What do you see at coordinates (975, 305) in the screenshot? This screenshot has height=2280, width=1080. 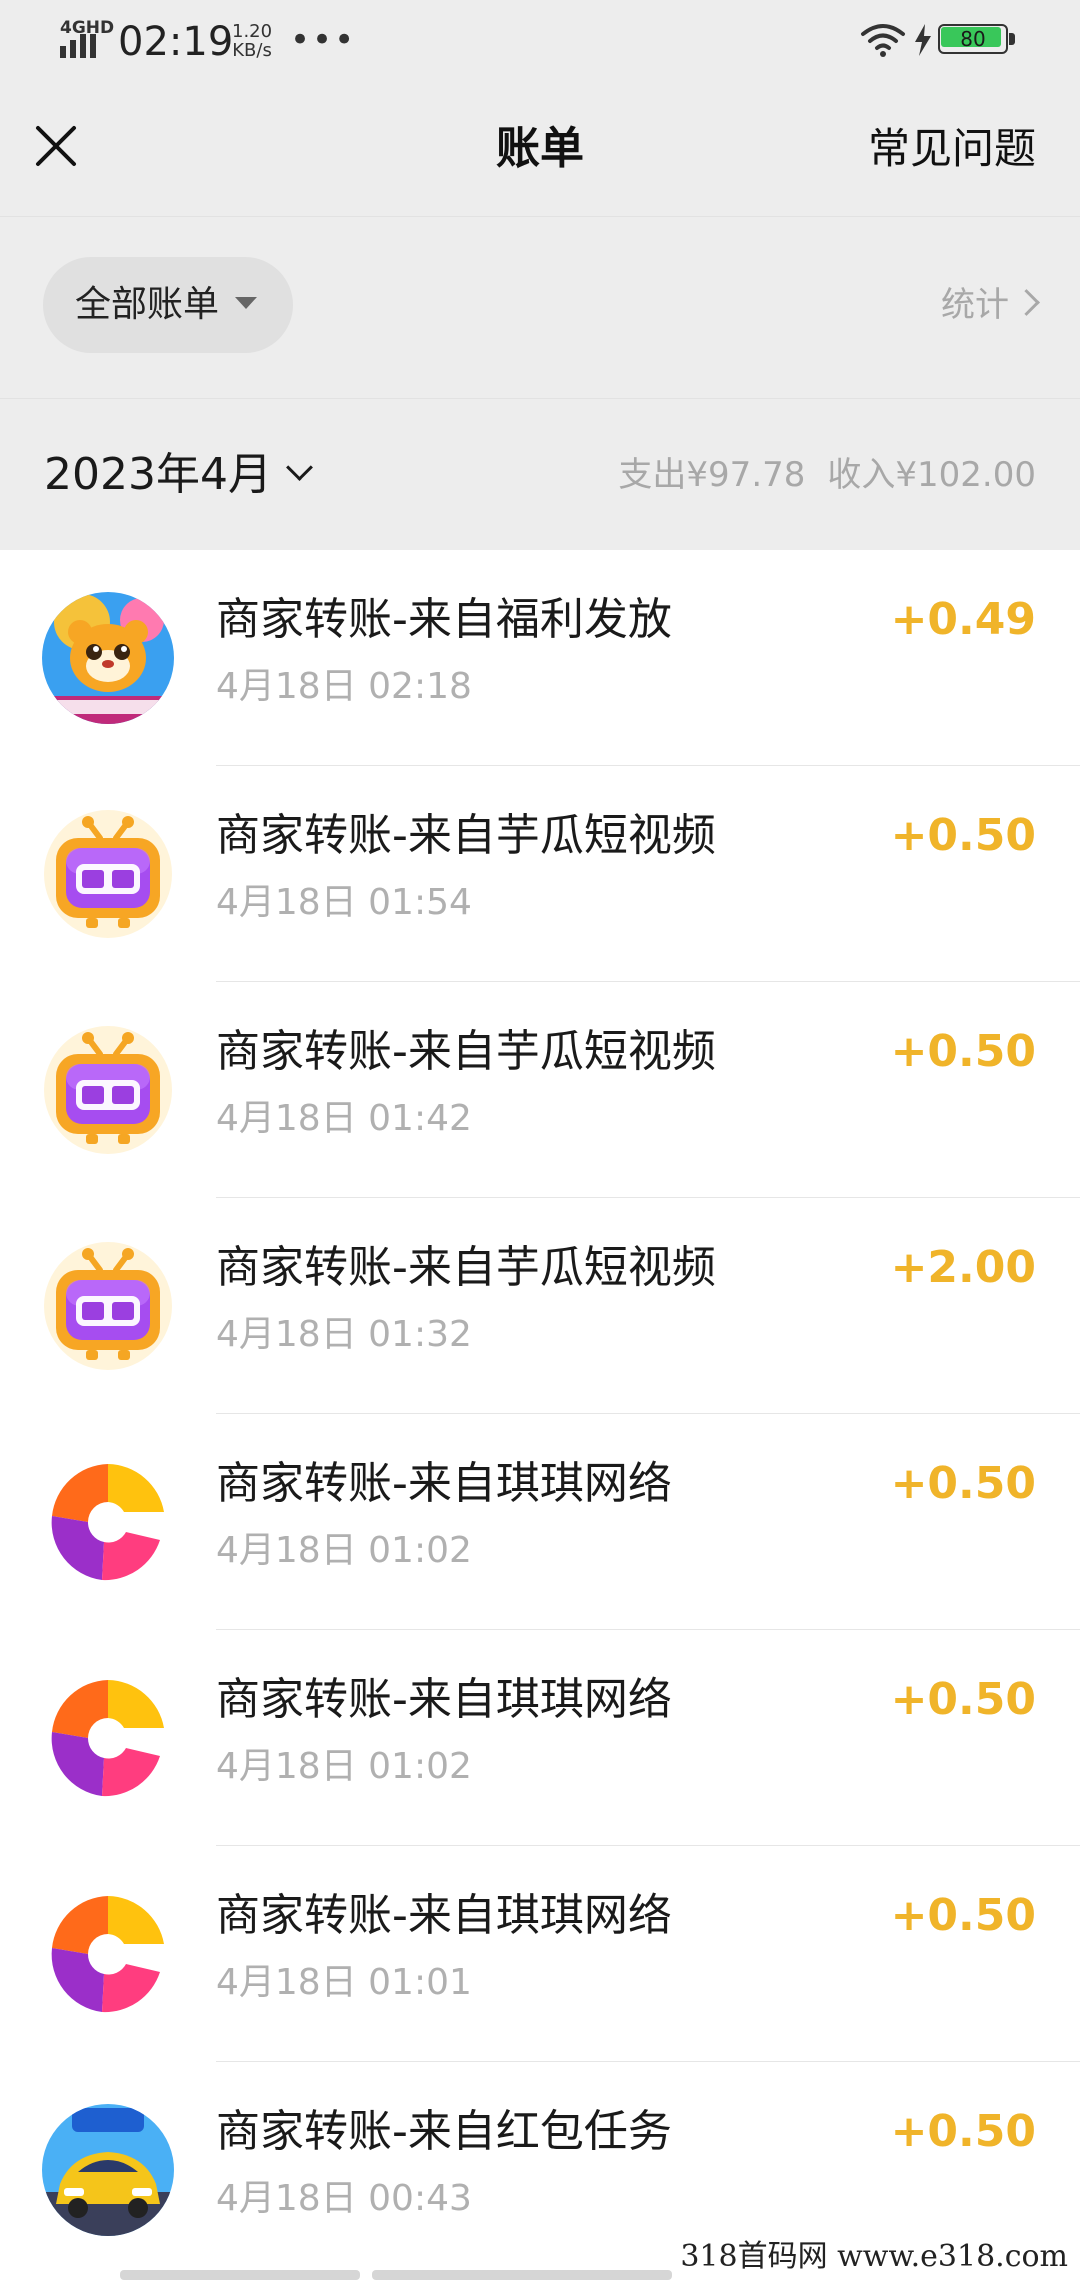 I see `statistics-label: 统计` at bounding box center [975, 305].